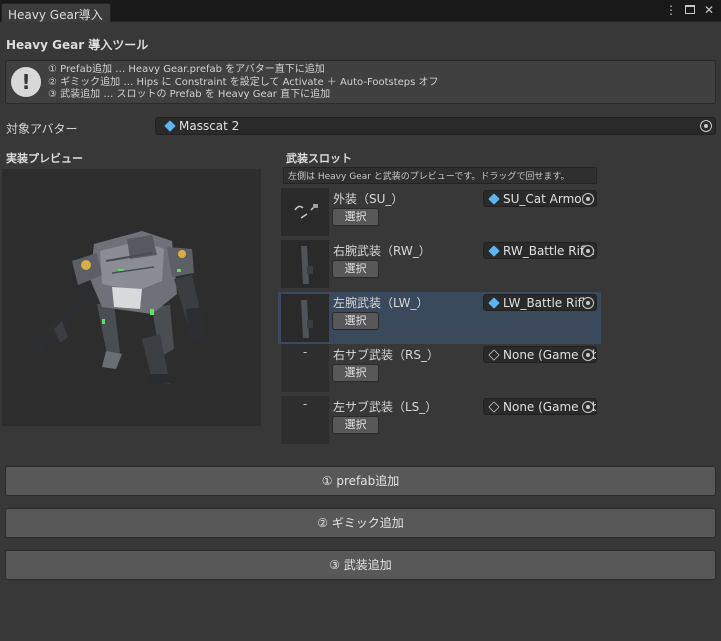  What do you see at coordinates (385, 407) in the screenshot?
I see `slot-label: 左サブ武装（LS_）` at bounding box center [385, 407].